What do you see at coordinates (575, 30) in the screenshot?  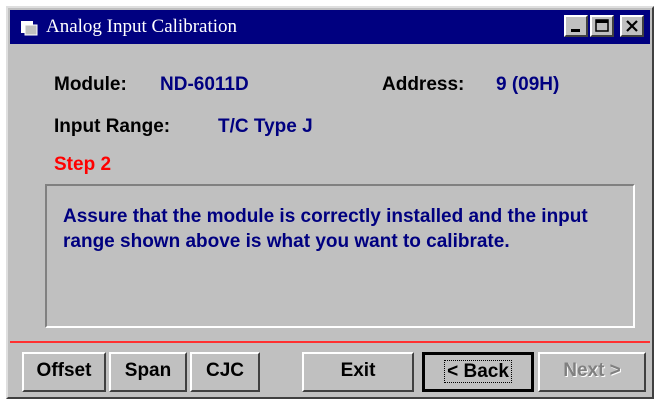 I see `minimize-icon` at bounding box center [575, 30].